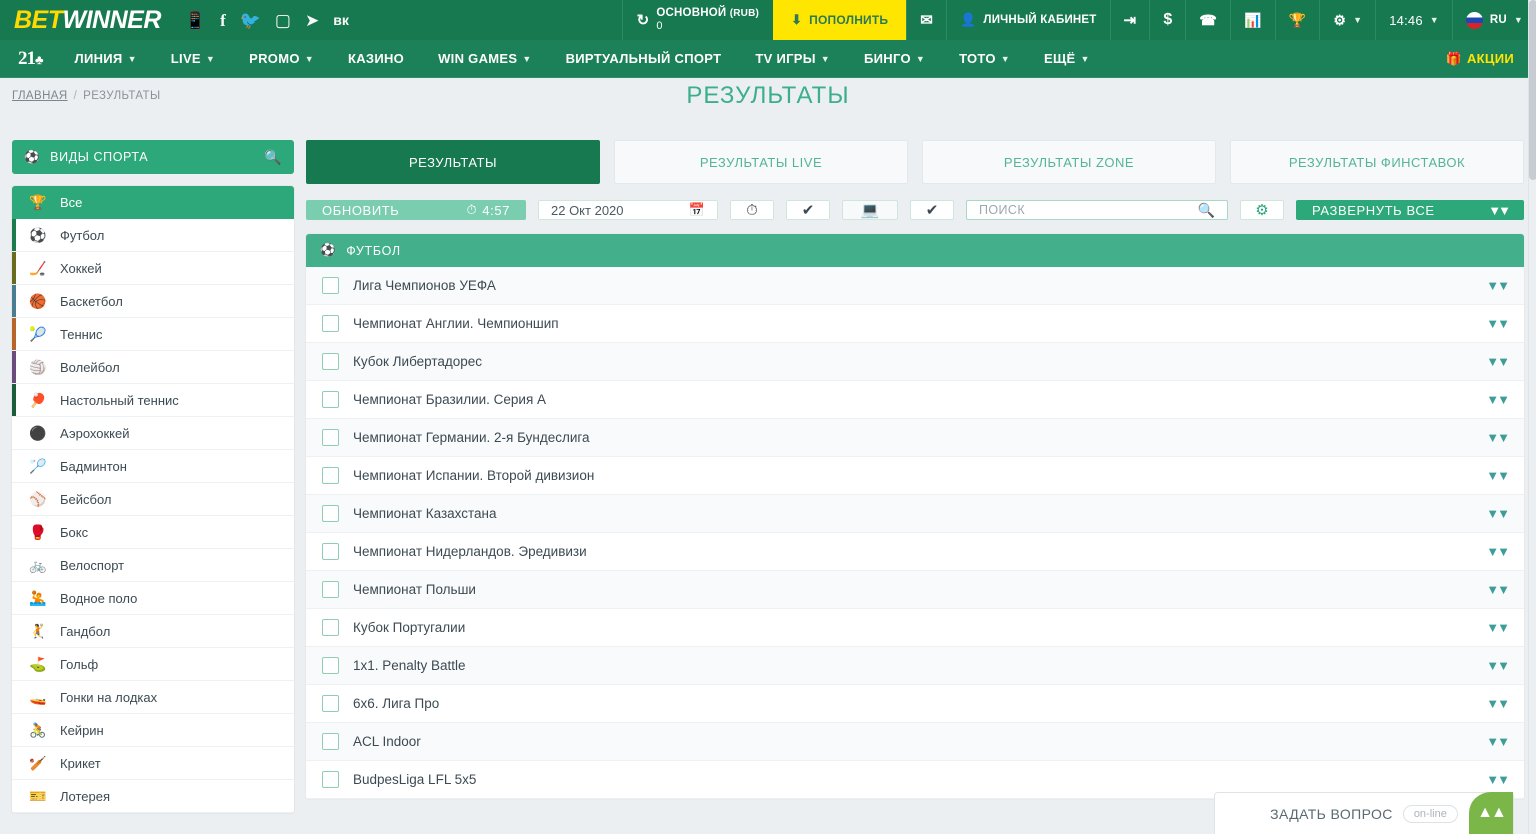  Describe the element at coordinates (1252, 20) in the screenshot. I see `statistics-button: 📊` at that location.